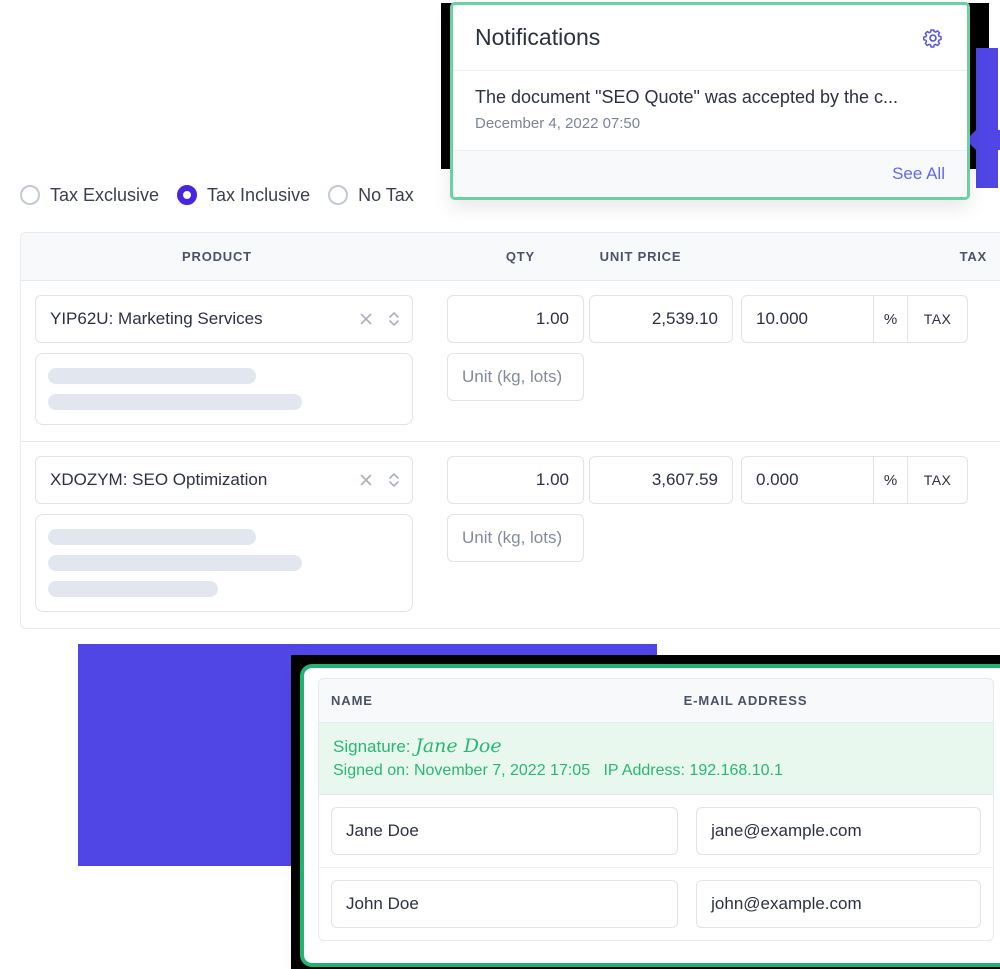 This screenshot has width=1000, height=969. I want to click on signer-name-input: John Doe, so click(505, 904).